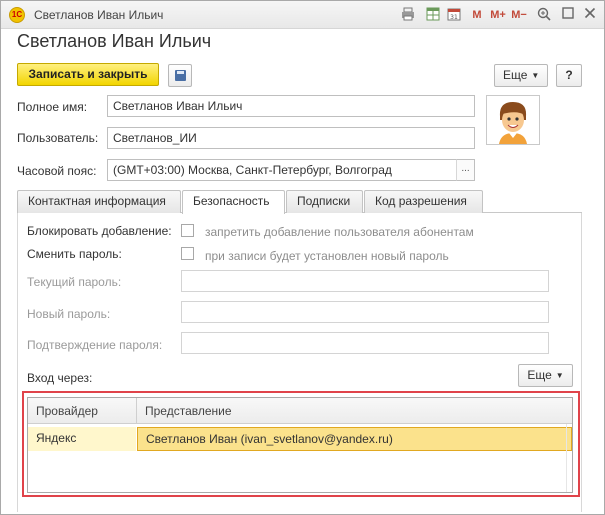 This screenshot has width=605, height=515. What do you see at coordinates (477, 15) in the screenshot?
I see `memory-m-icon: M` at bounding box center [477, 15].